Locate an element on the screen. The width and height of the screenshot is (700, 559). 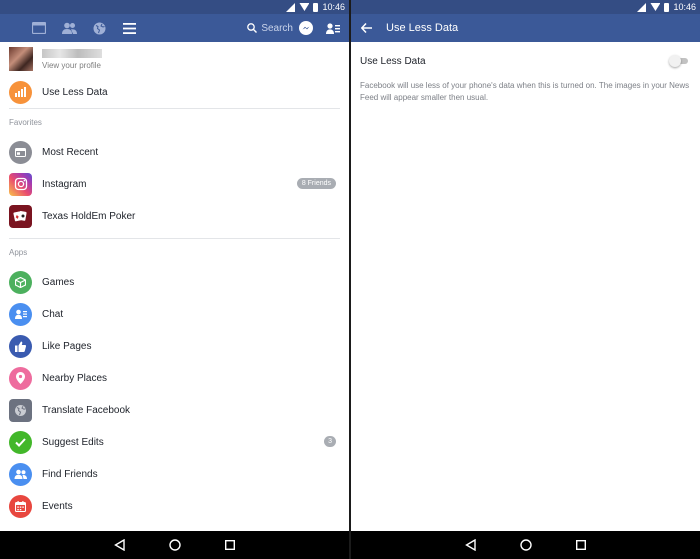
news-feed-tab is located at coordinates (39, 28).